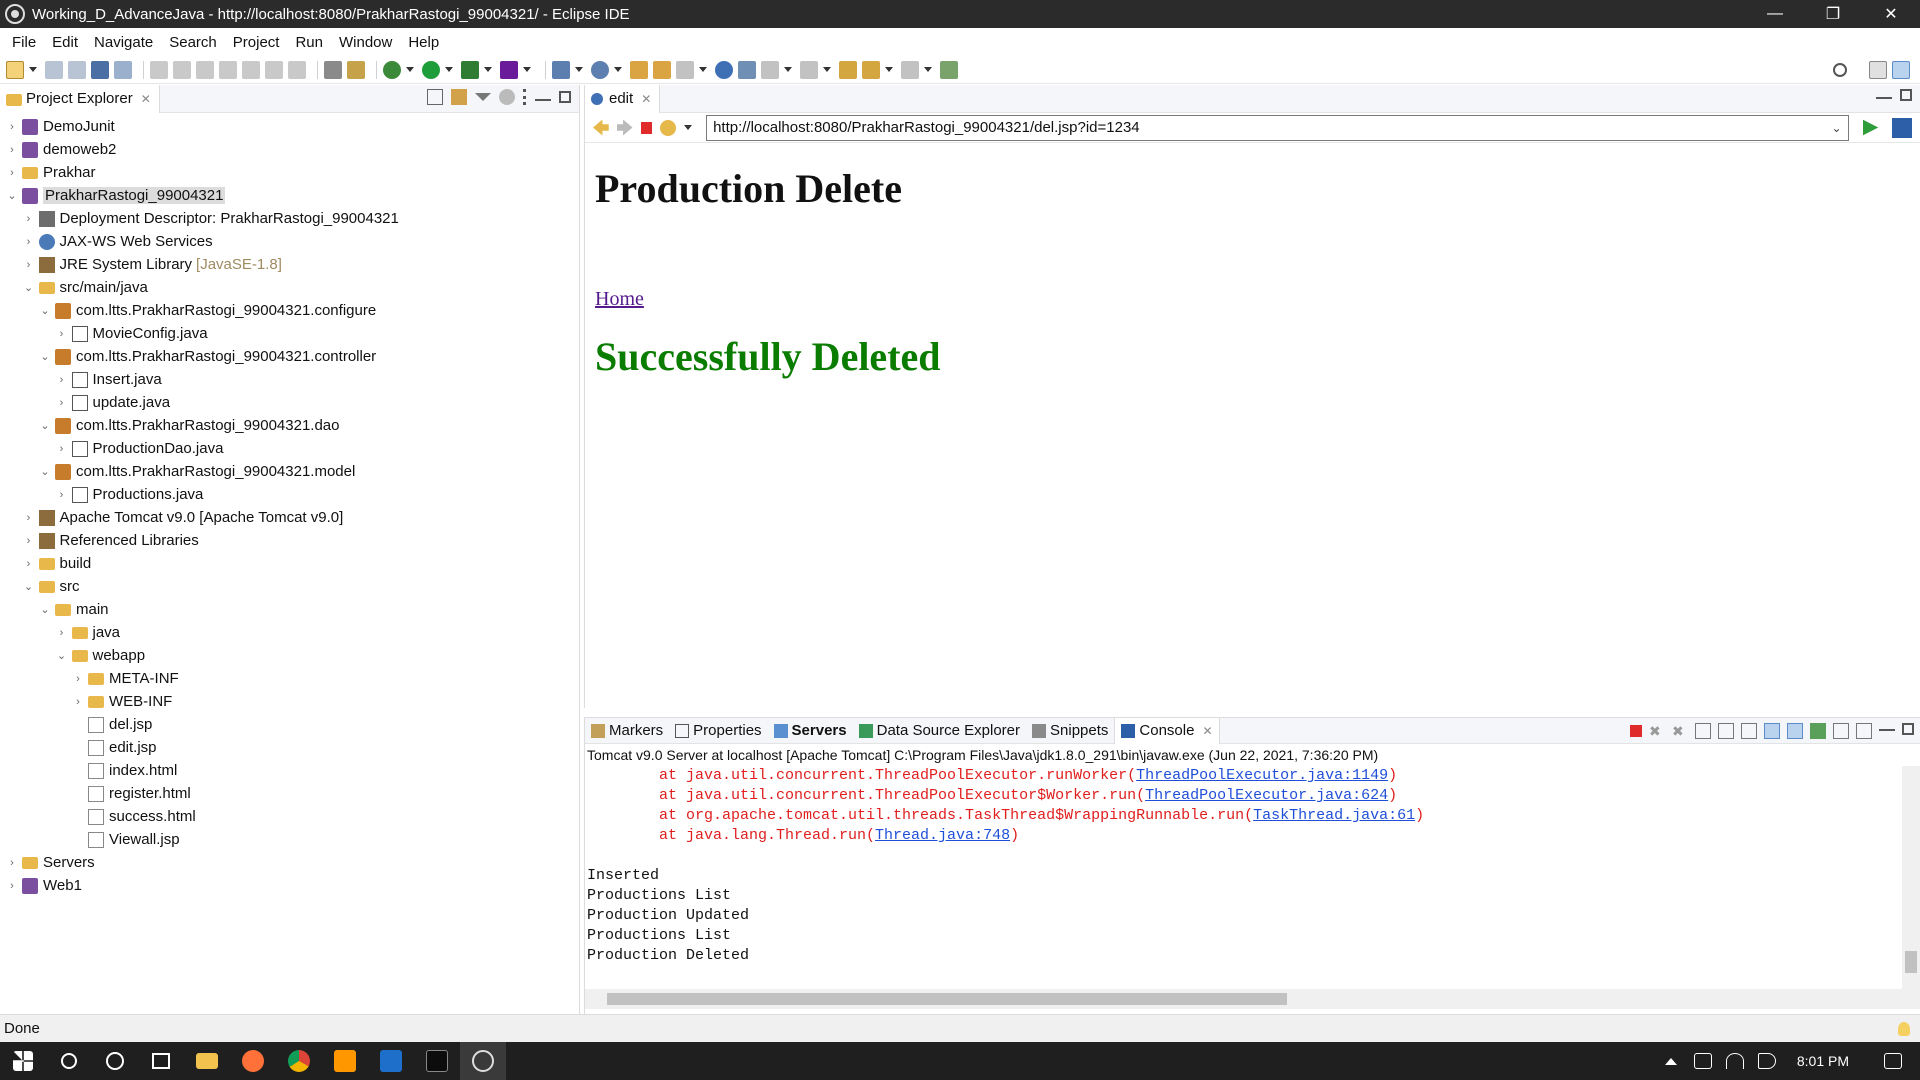 The height and width of the screenshot is (1080, 1920). I want to click on suspend-icon, so click(182, 69).